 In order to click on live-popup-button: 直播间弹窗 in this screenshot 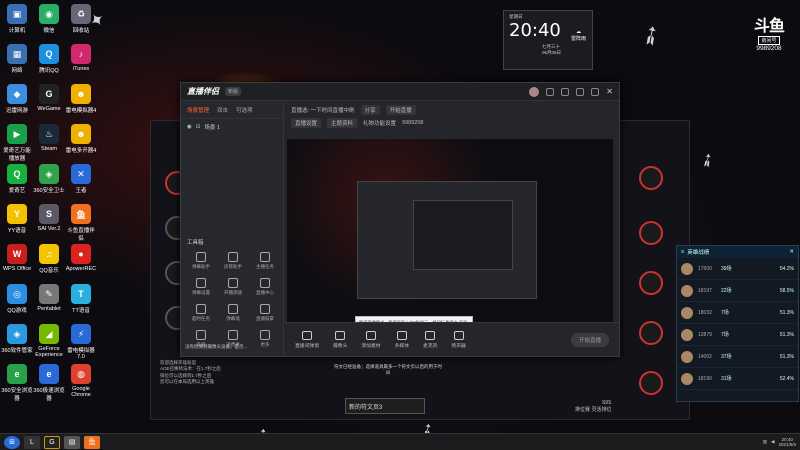, I will do `click(307, 339)`.